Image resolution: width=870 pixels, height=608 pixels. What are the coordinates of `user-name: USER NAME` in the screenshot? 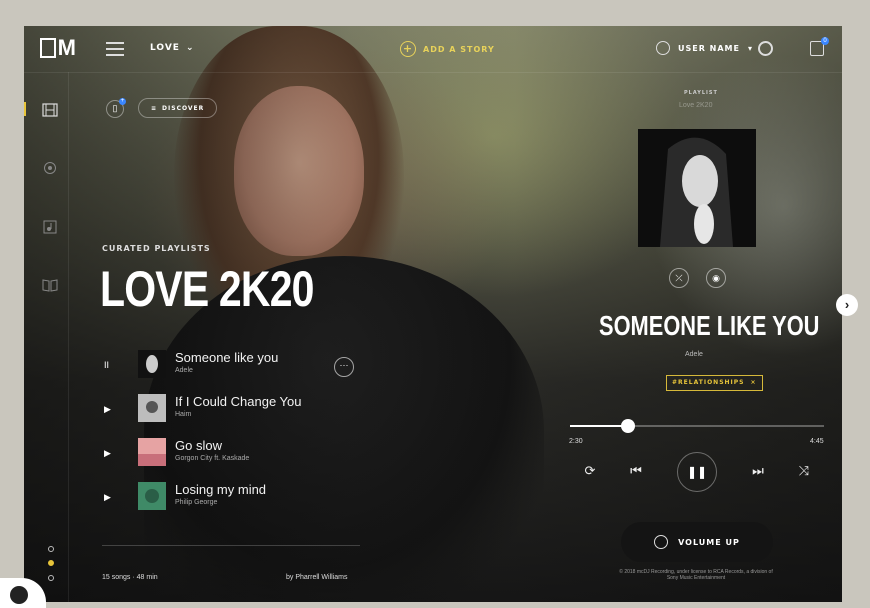 It's located at (709, 48).